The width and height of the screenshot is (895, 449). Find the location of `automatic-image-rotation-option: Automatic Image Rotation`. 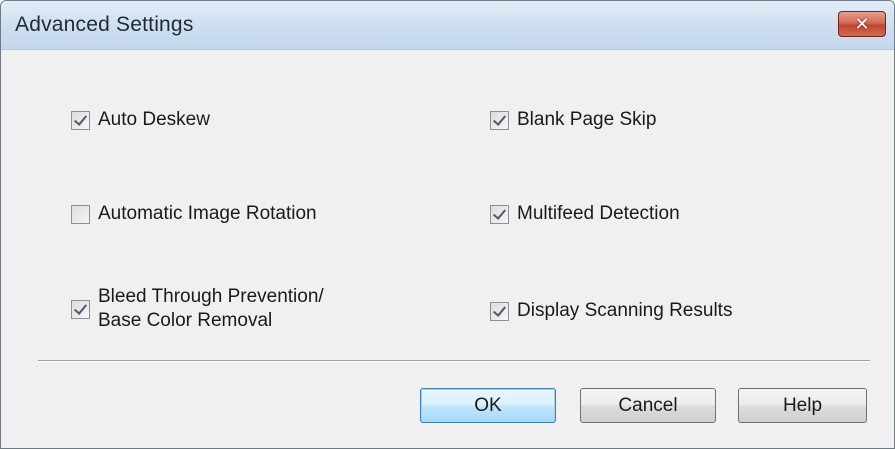

automatic-image-rotation-option: Automatic Image Rotation is located at coordinates (194, 214).